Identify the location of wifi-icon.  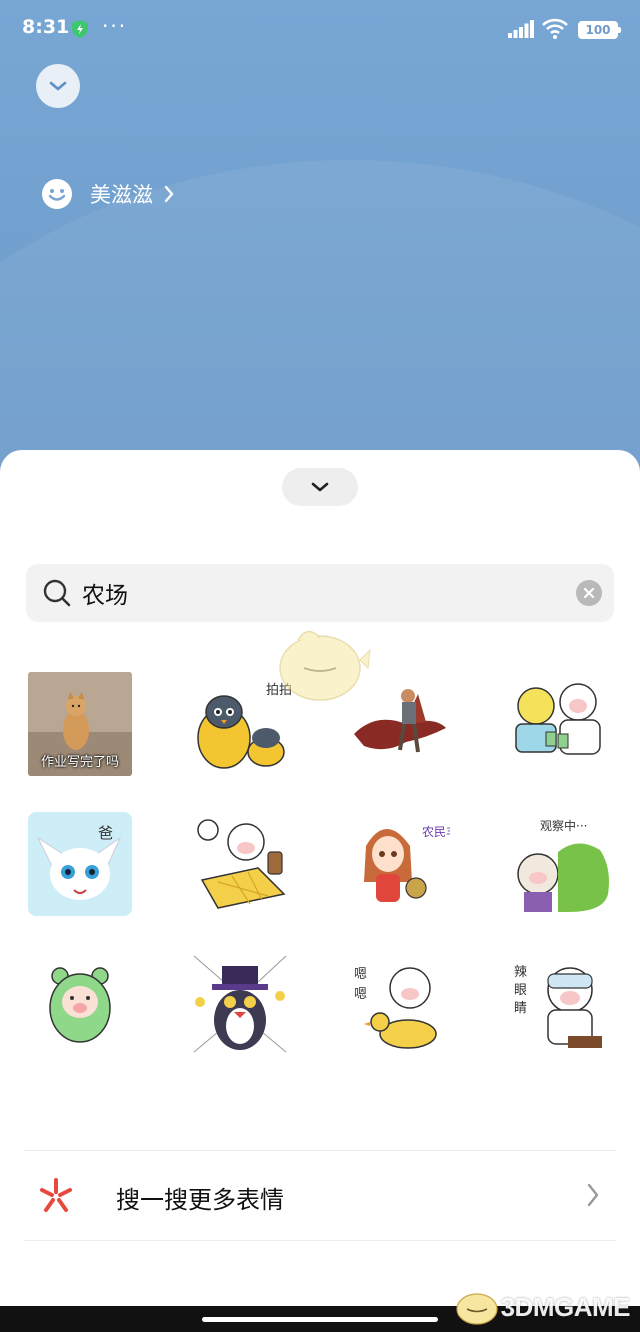
(555, 28).